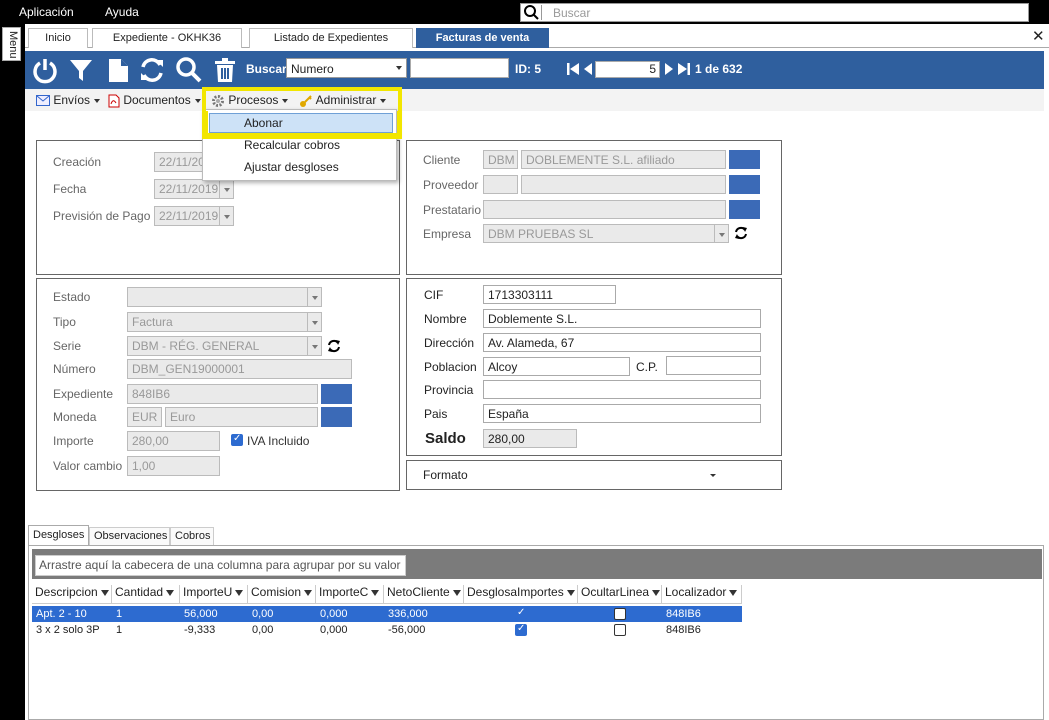 This screenshot has height=720, width=1049. Describe the element at coordinates (774, 12) in the screenshot. I see `global-search-input: Buscar` at that location.